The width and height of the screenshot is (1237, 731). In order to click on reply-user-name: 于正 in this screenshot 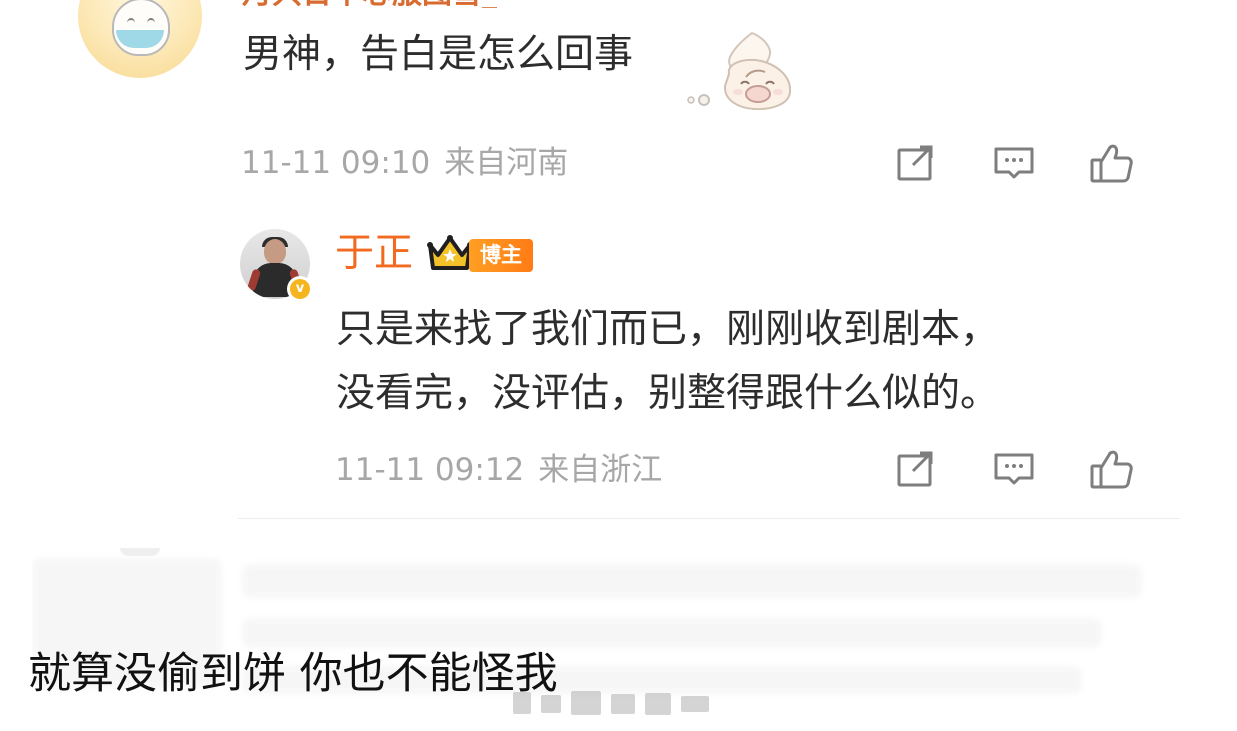, I will do `click(374, 254)`.